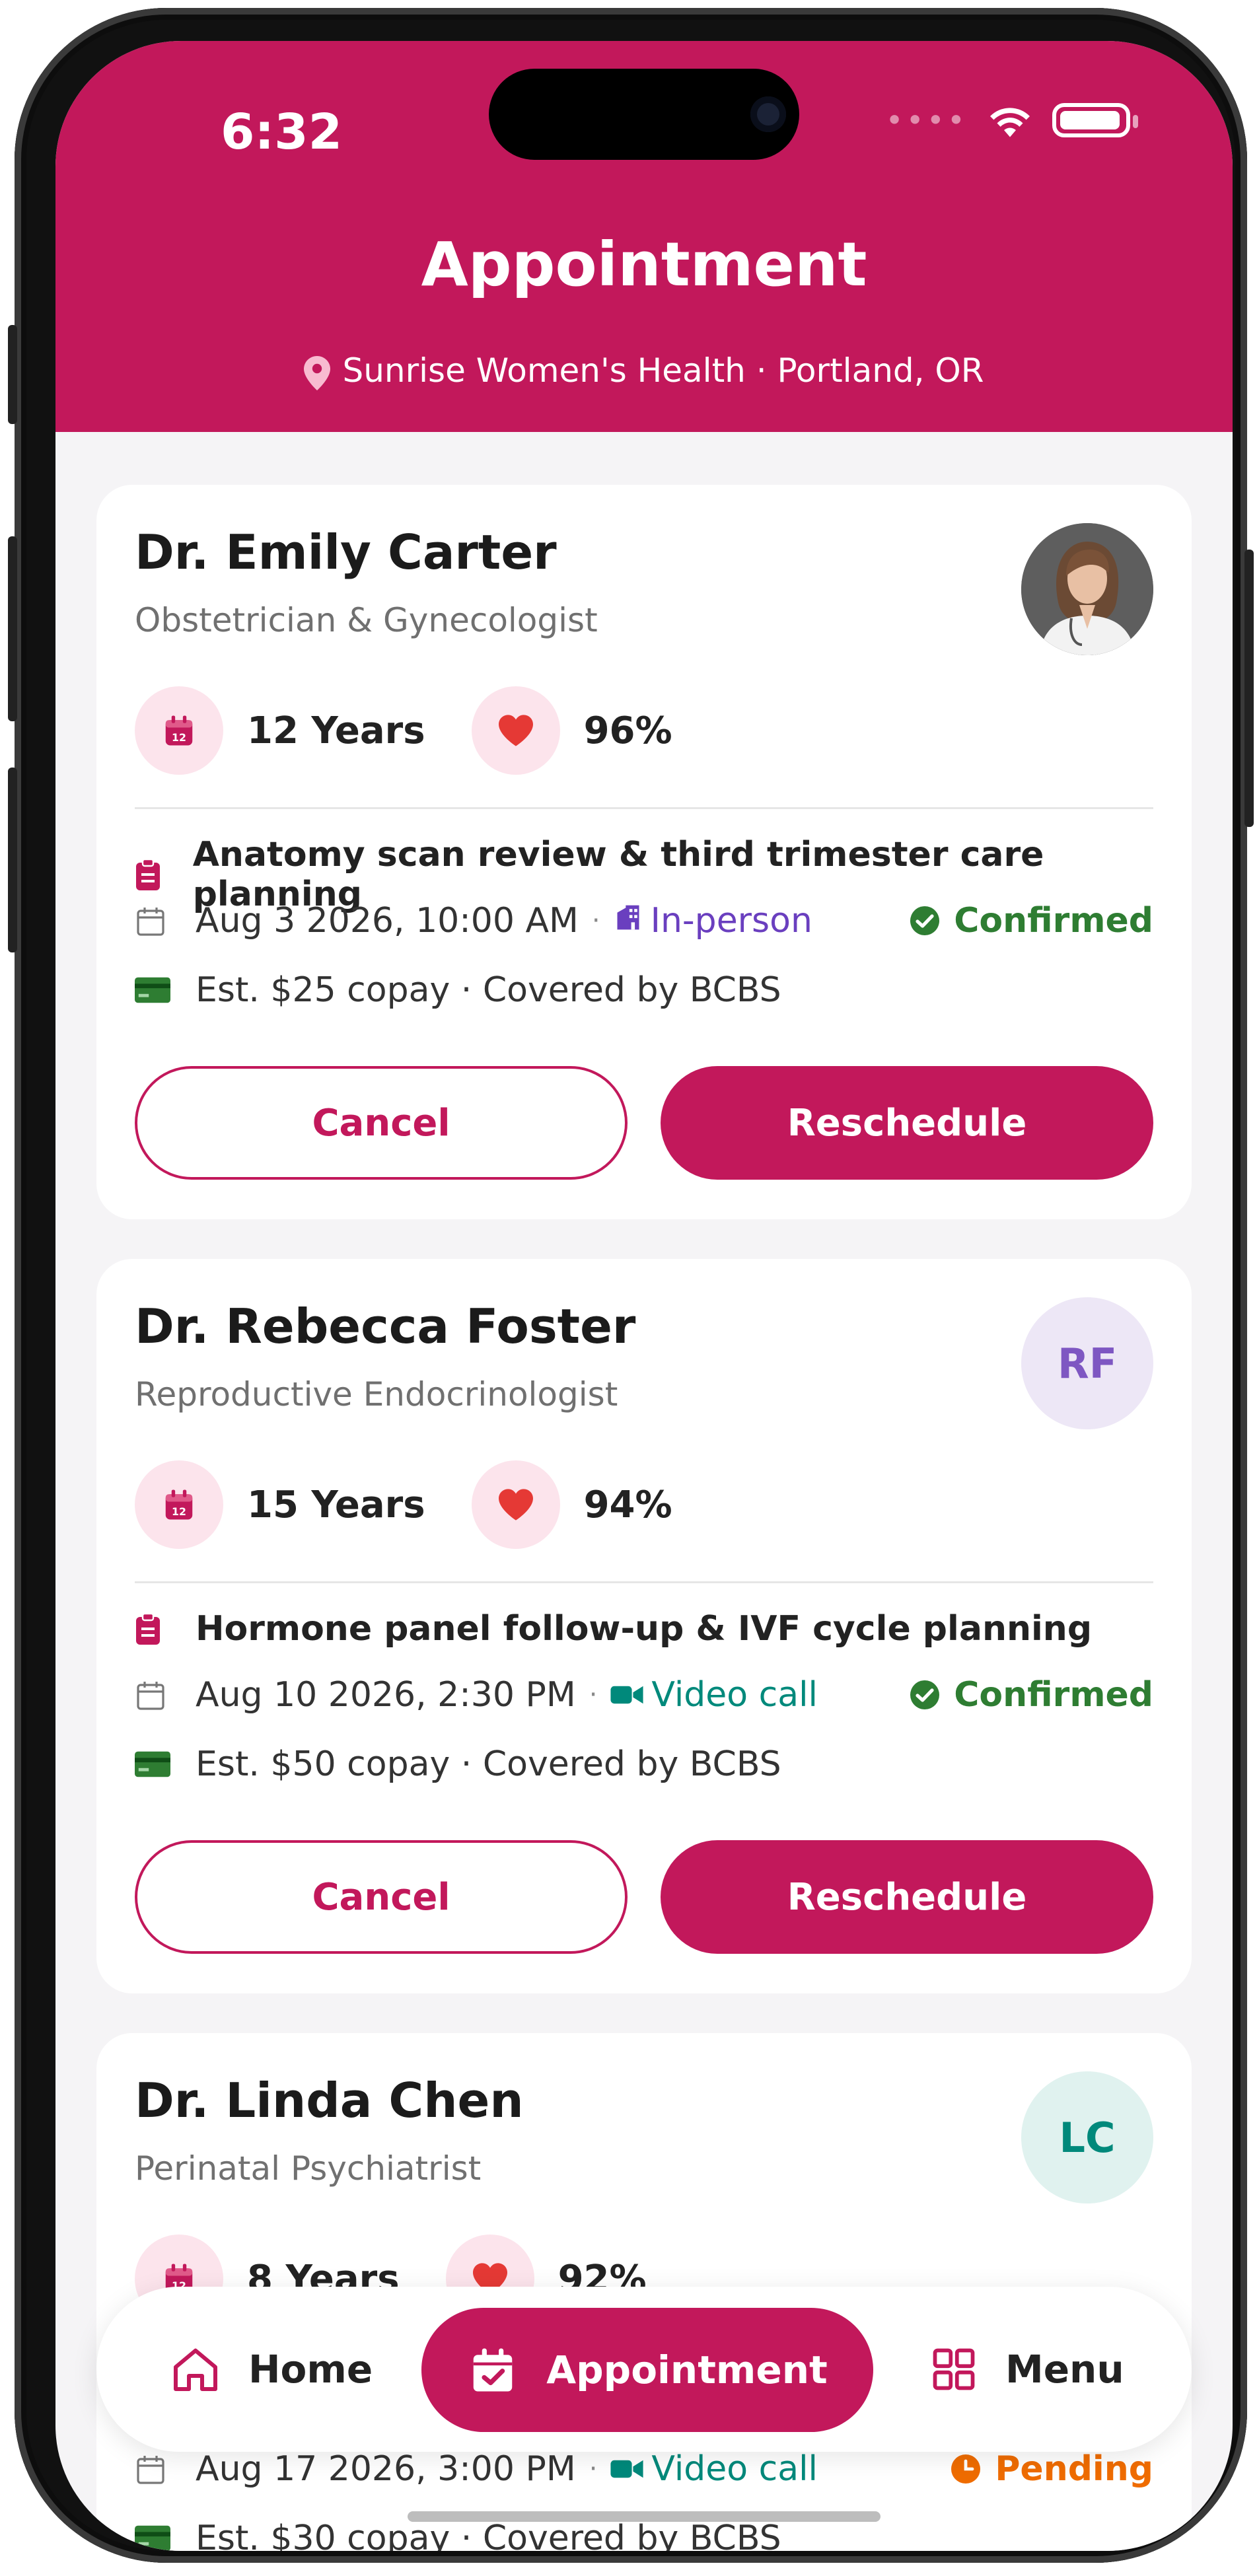 The image size is (1259, 2576). I want to click on doctor-stats: 12 12 Years 96%, so click(427, 731).